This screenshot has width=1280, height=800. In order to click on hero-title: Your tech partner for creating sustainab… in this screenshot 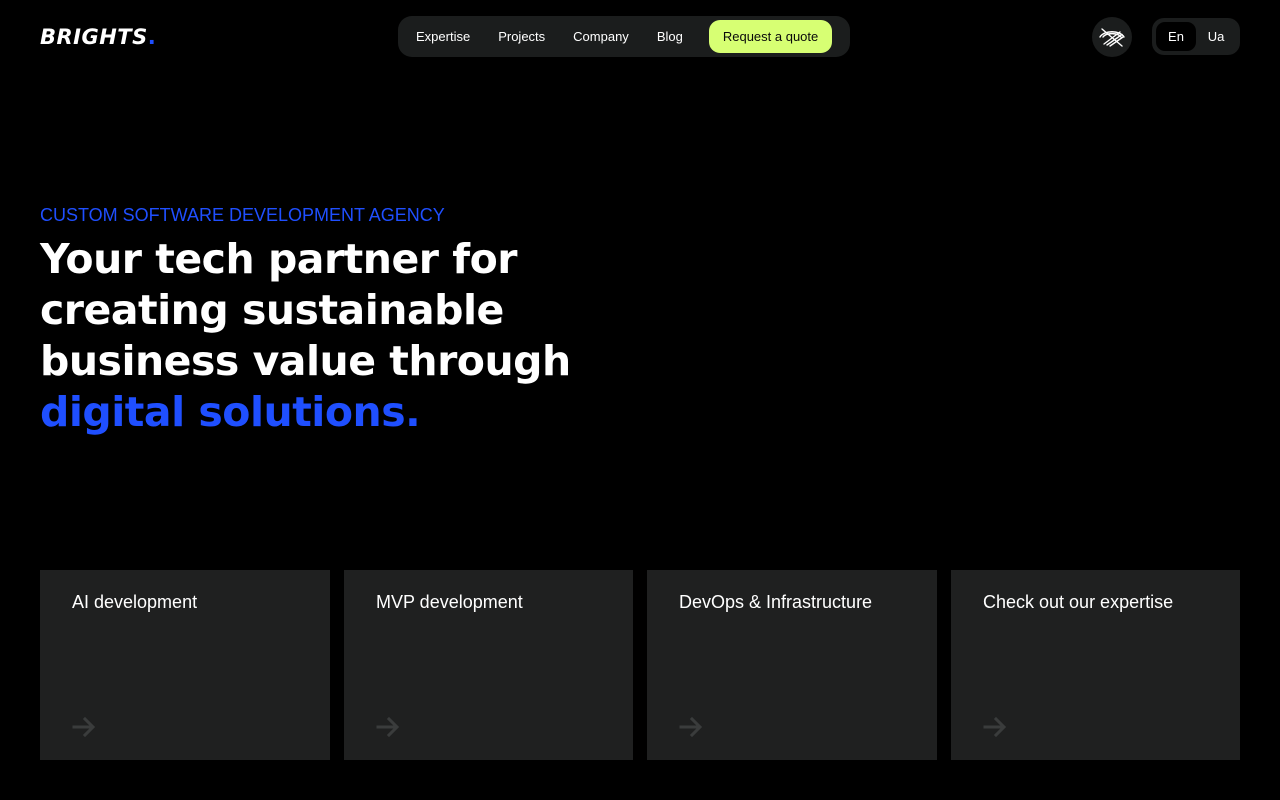, I will do `click(370, 336)`.